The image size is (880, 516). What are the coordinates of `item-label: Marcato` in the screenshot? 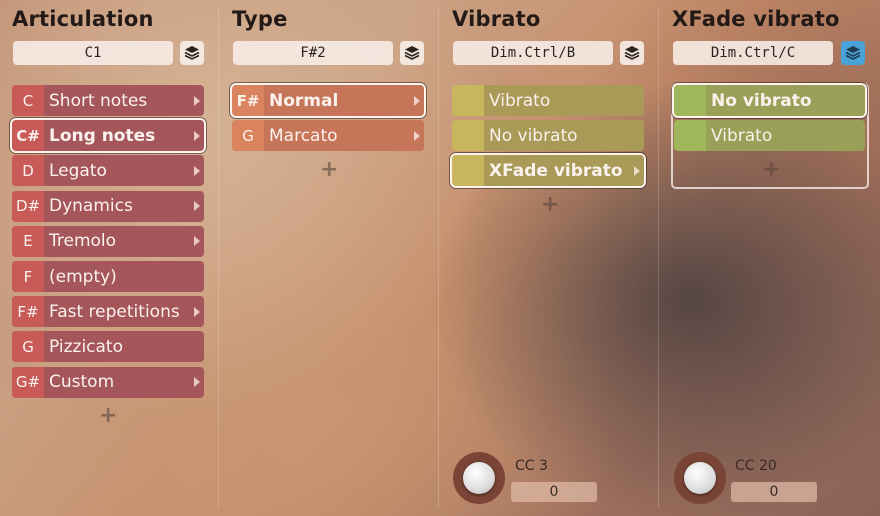 It's located at (303, 135).